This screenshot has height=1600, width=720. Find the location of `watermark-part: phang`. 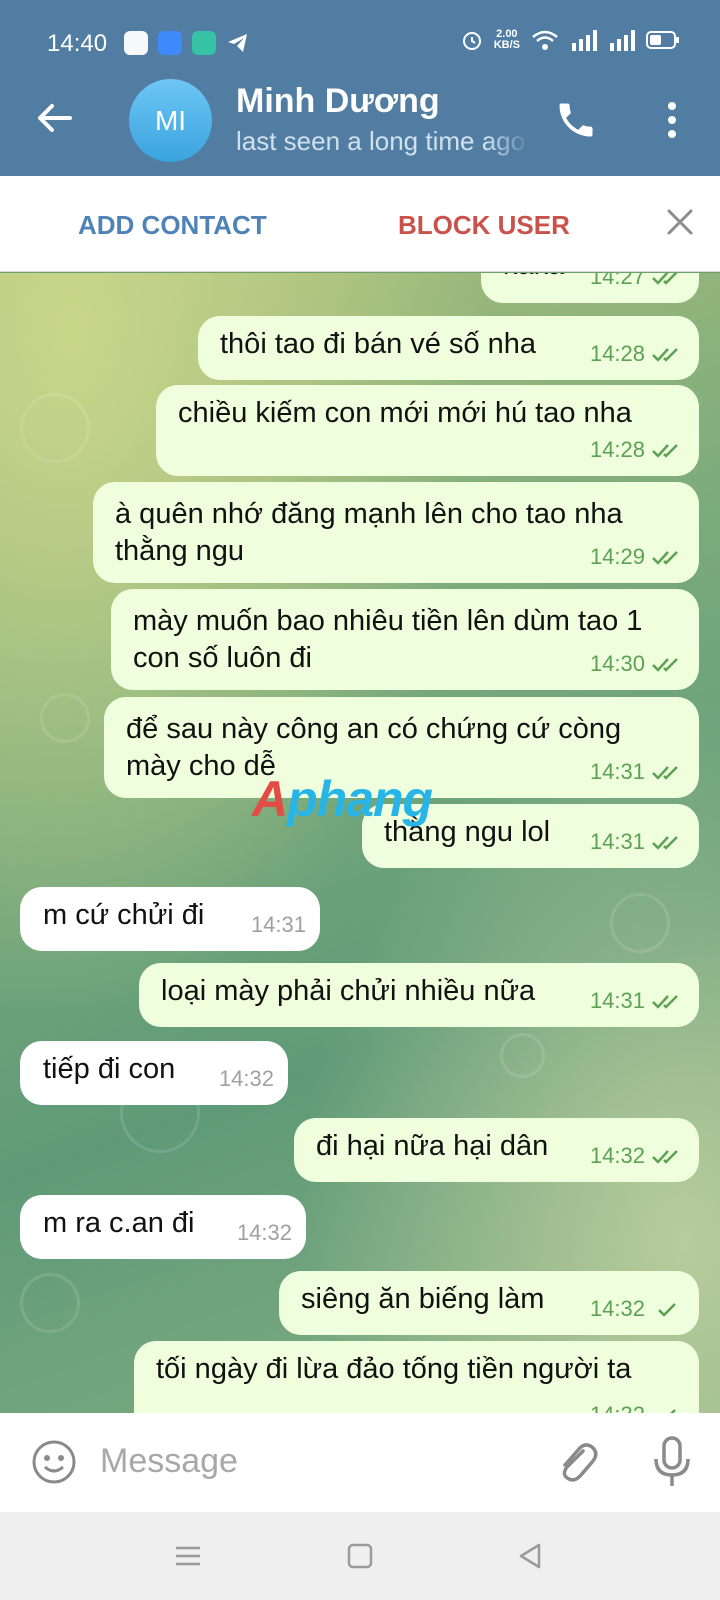

watermark-part: phang is located at coordinates (360, 799).